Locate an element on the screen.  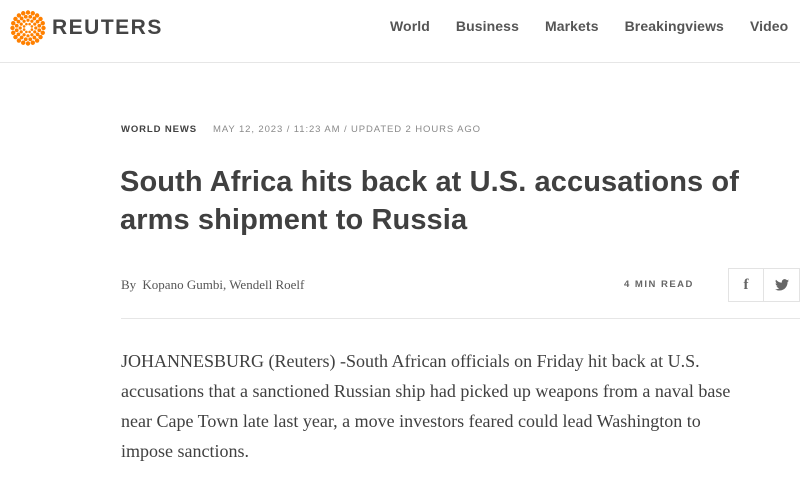
nav-item-markets: Markets is located at coordinates (572, 26).